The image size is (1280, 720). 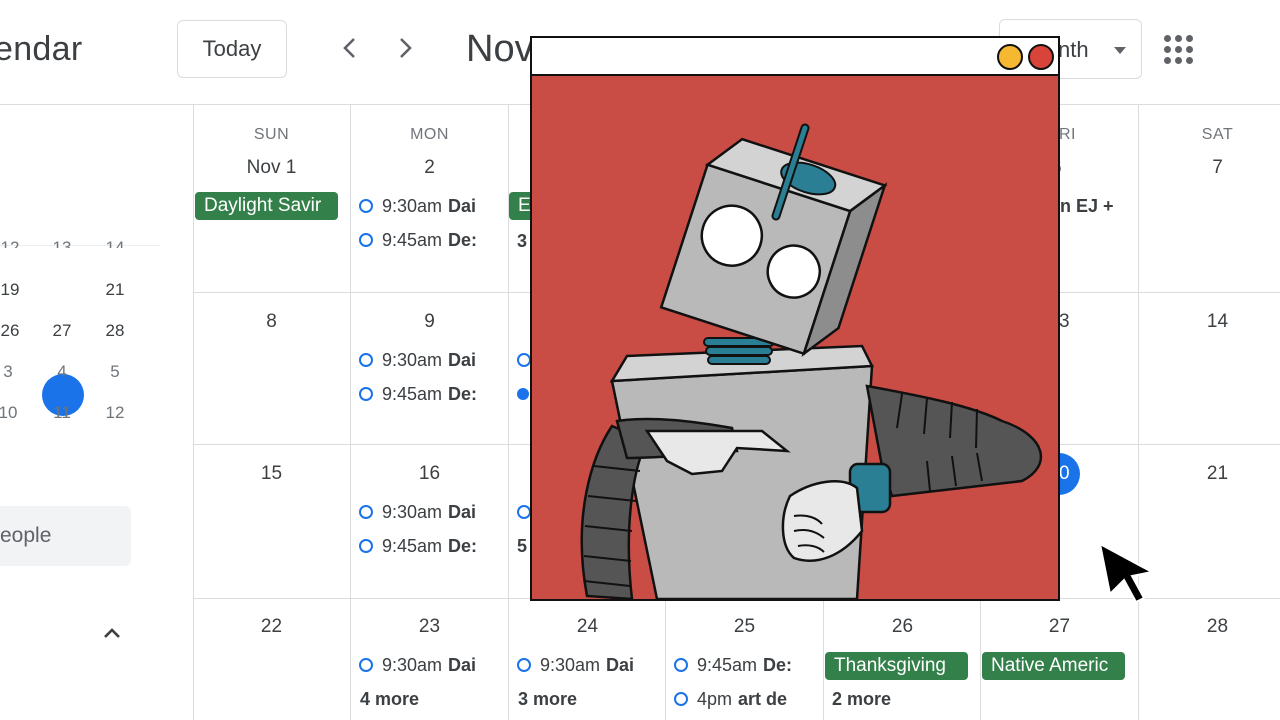 I want to click on event-time: 4pm, so click(x=715, y=698).